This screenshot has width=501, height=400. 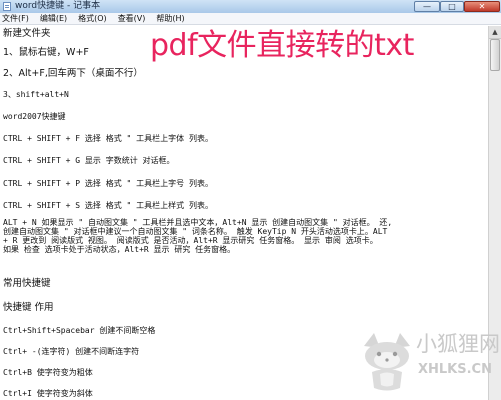 What do you see at coordinates (250, 7) in the screenshot?
I see `title-bar: word快捷键 - 记事本 — □ ✕` at bounding box center [250, 7].